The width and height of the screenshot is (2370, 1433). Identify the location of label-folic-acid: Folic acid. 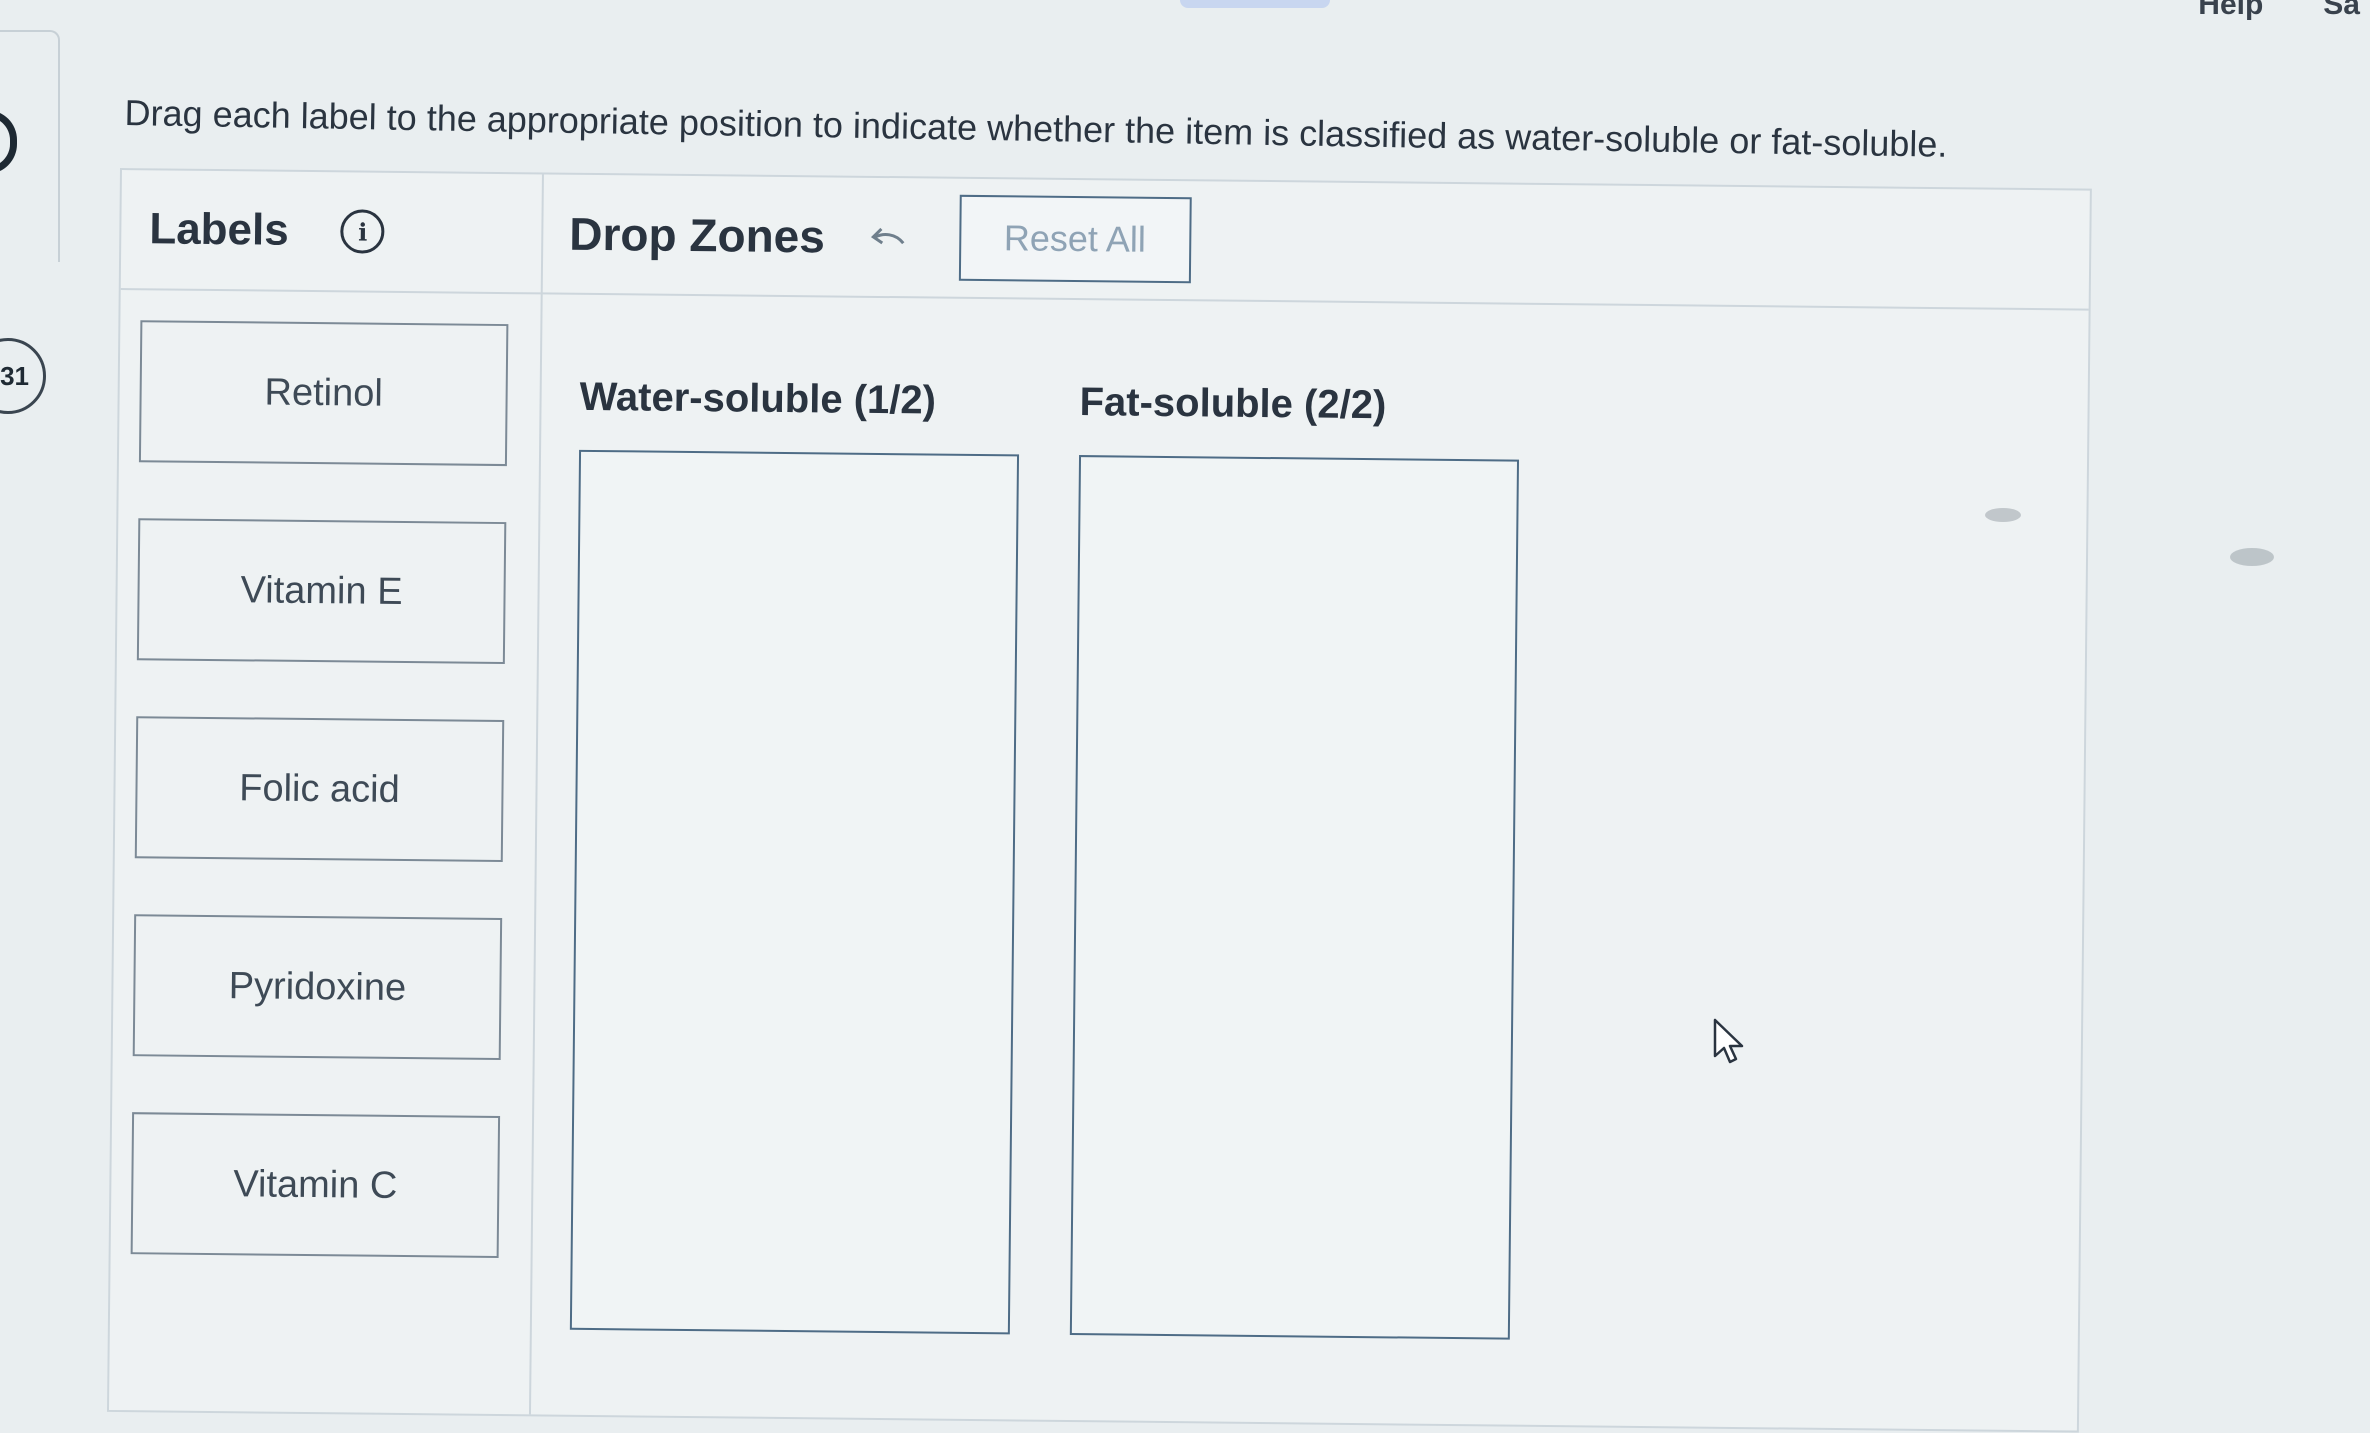
(319, 789).